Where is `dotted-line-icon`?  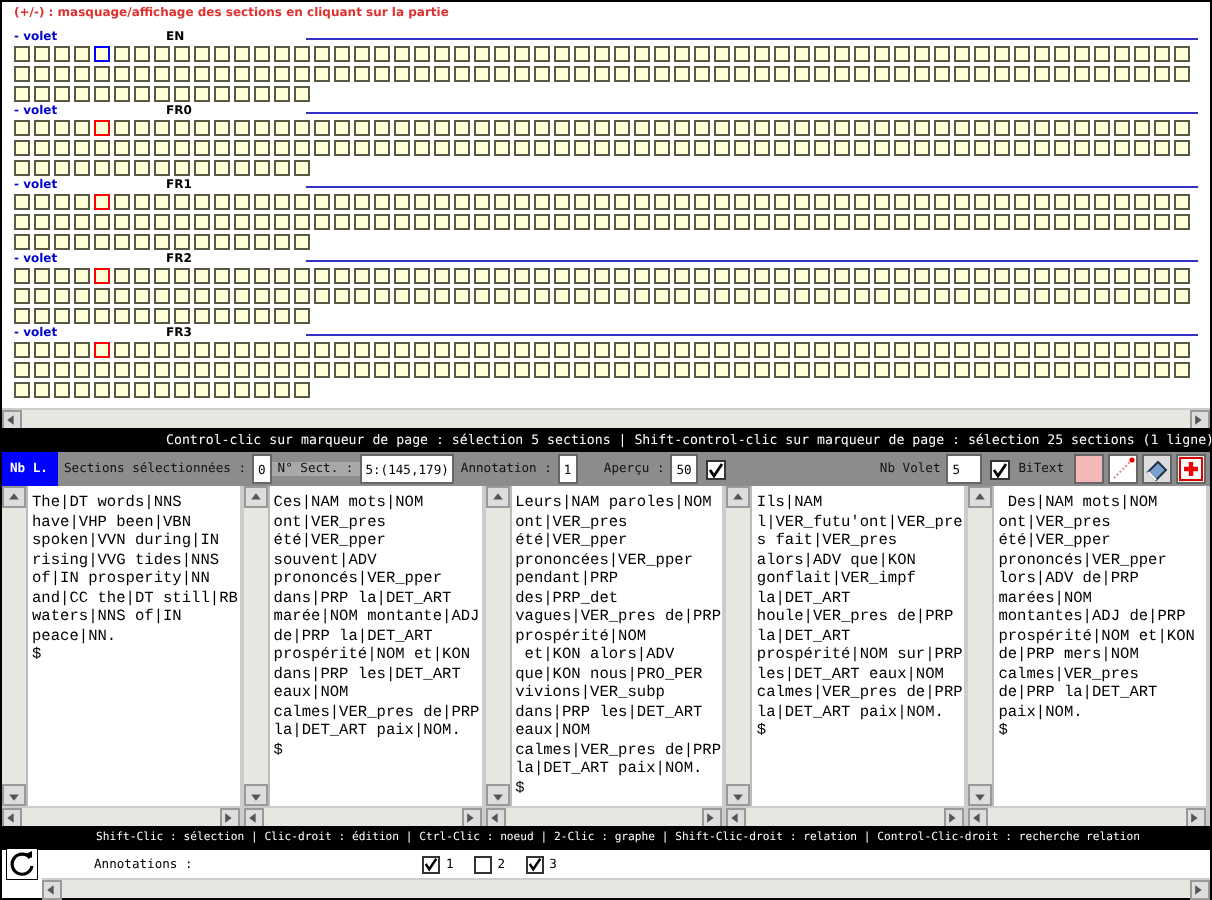 dotted-line-icon is located at coordinates (1123, 469).